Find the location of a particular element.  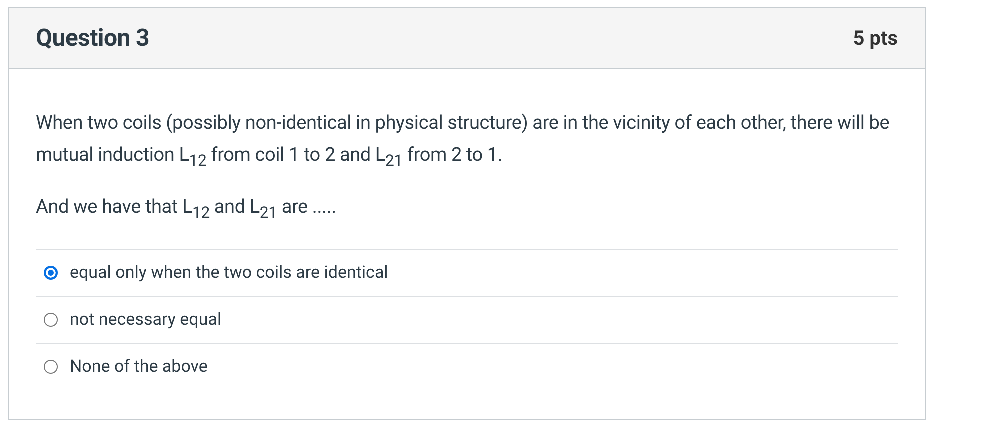

option-label: equal only when the two coils are identical is located at coordinates (229, 272).